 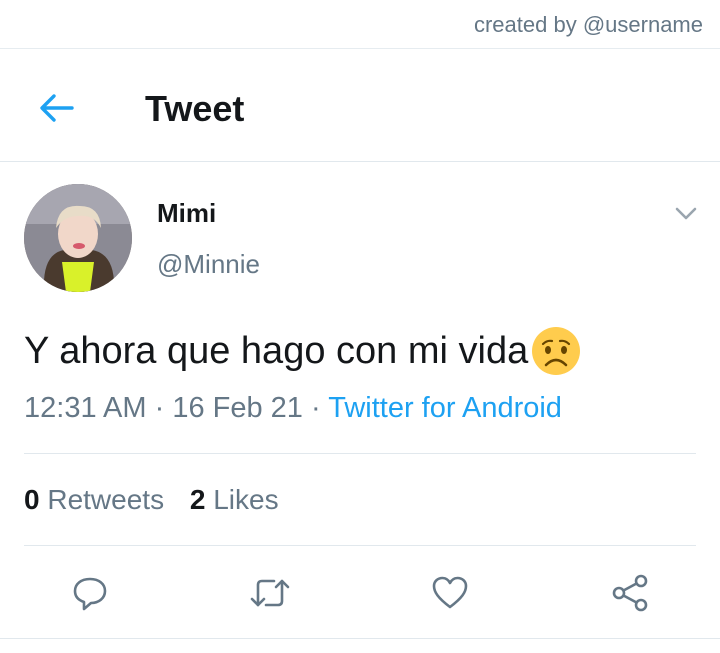 What do you see at coordinates (360, 161) in the screenshot?
I see `header-divider` at bounding box center [360, 161].